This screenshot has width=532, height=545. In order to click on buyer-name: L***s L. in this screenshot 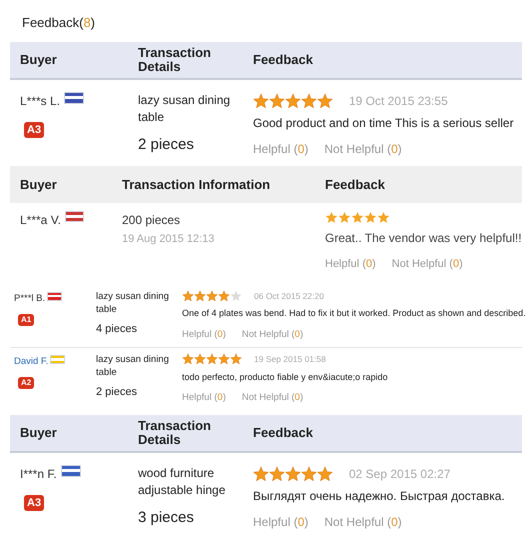, I will do `click(40, 101)`.